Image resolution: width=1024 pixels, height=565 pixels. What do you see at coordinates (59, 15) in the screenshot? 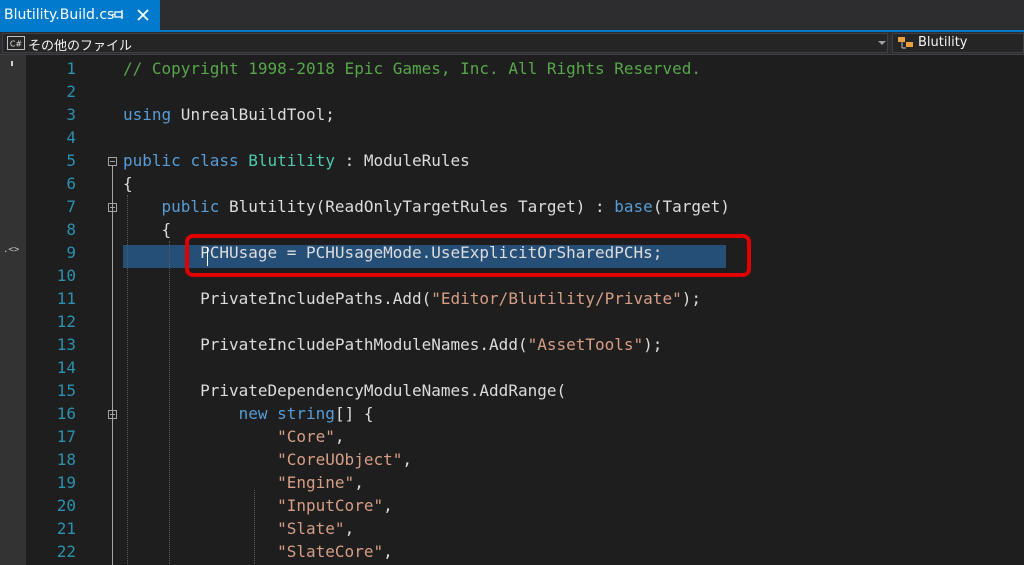
I see `document-tab-title: Blutility.Build.cs` at bounding box center [59, 15].